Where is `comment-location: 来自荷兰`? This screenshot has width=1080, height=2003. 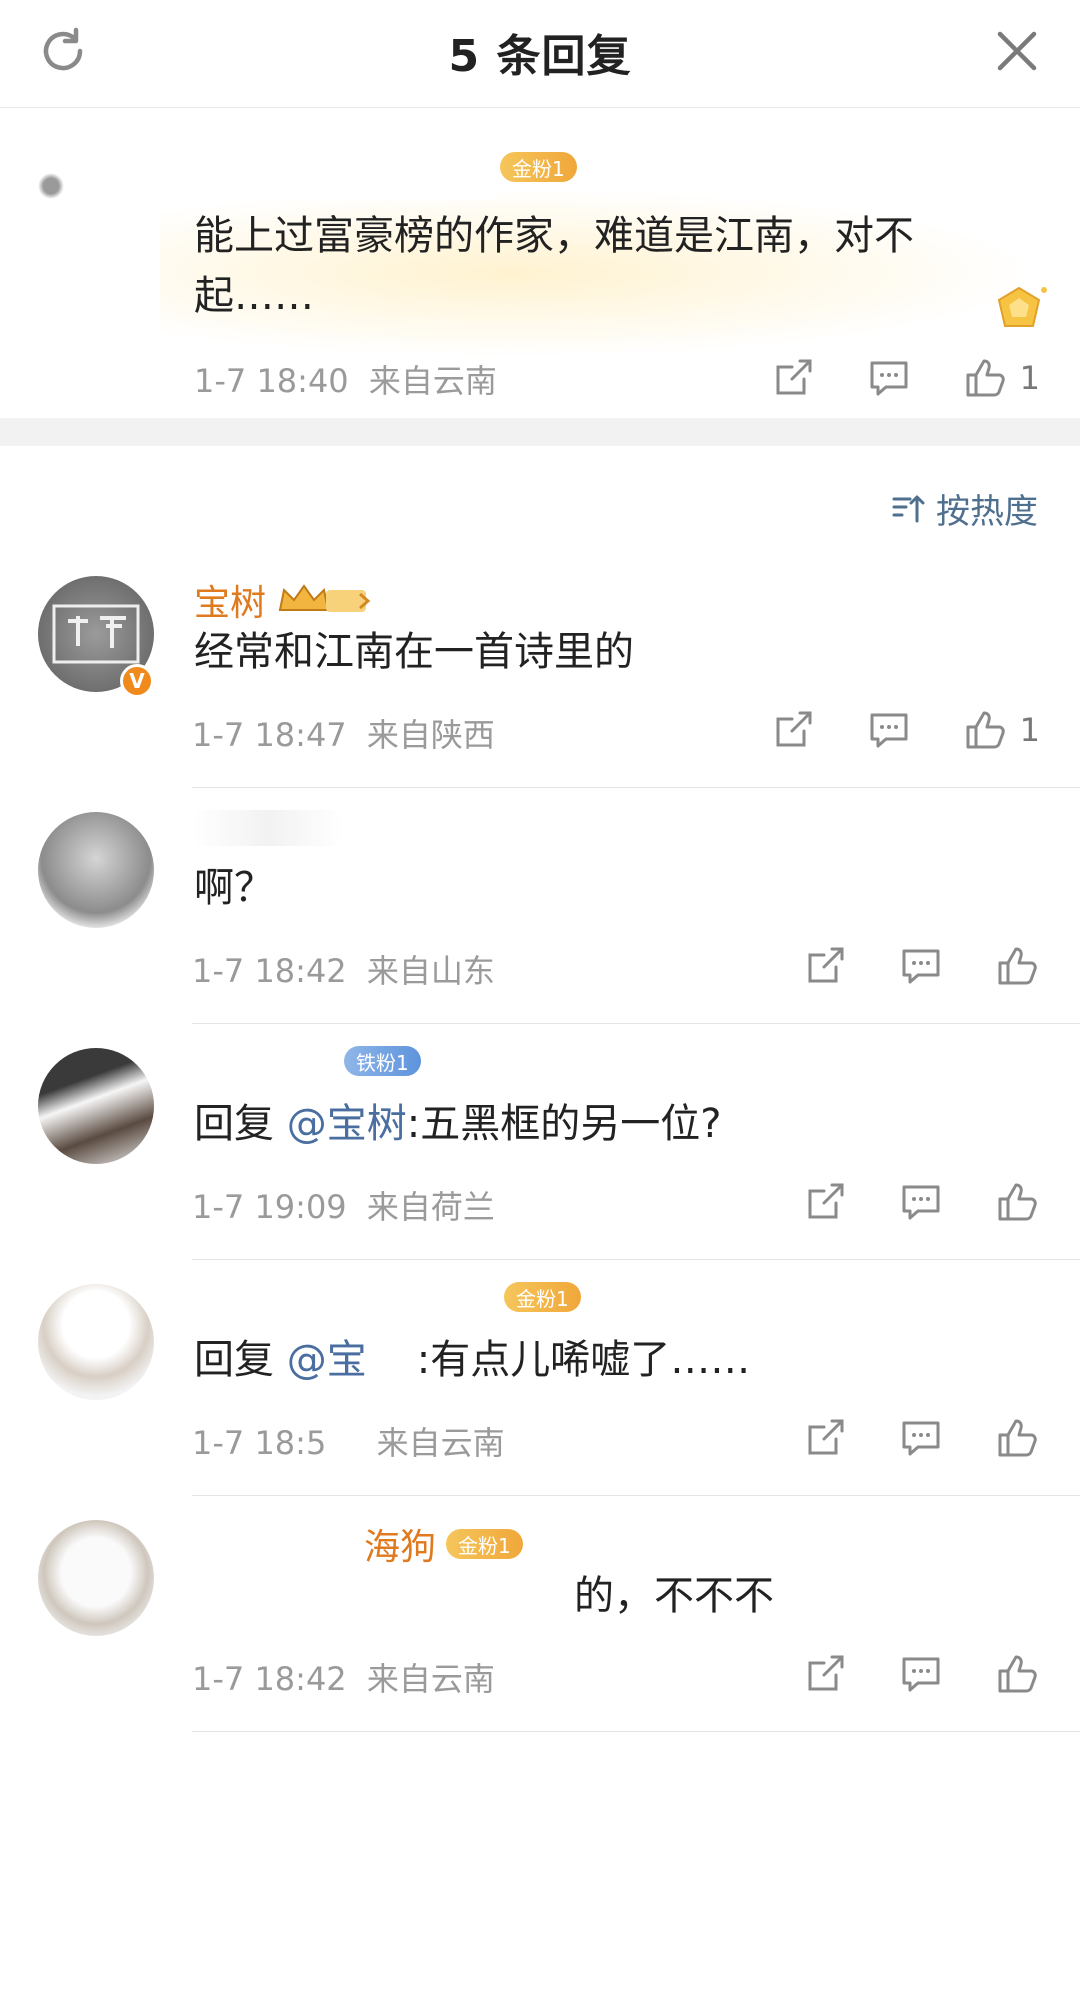
comment-location: 来自荷兰 is located at coordinates (430, 1207).